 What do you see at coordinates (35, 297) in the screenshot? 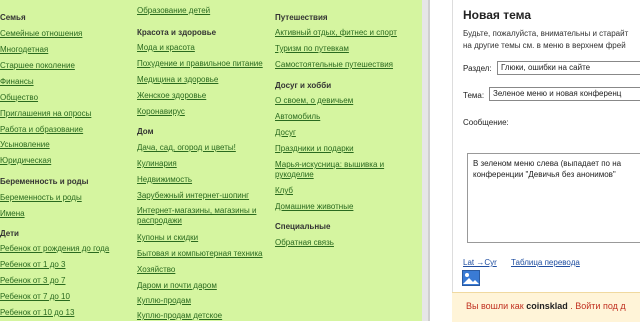
I see `menu-link: Ребенок от 7 до 10` at bounding box center [35, 297].